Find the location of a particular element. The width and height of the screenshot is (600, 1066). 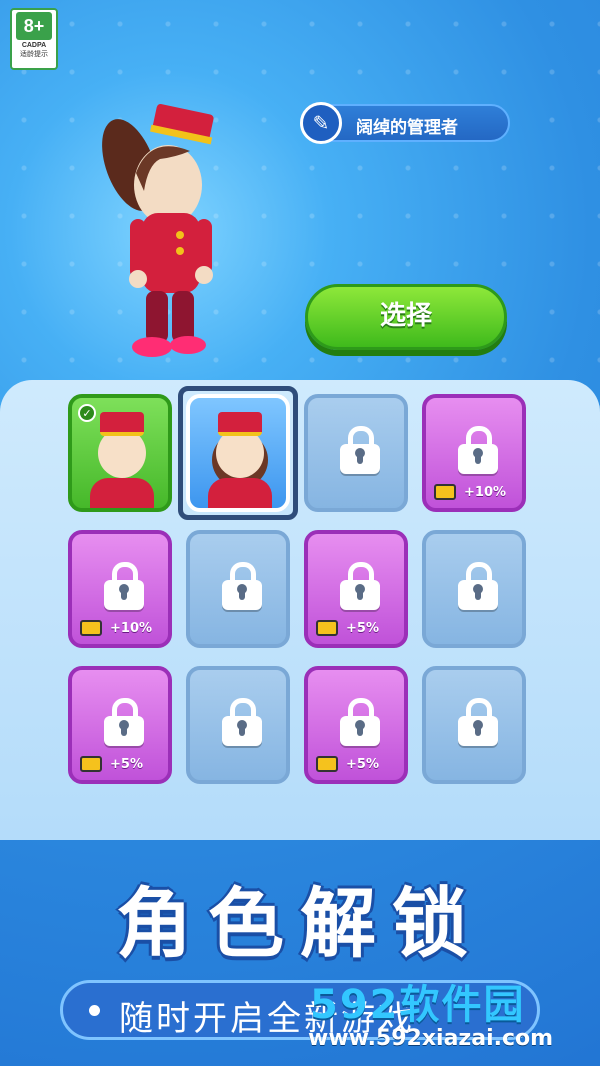

character-title: 阔绰的管理者 is located at coordinates (407, 128).